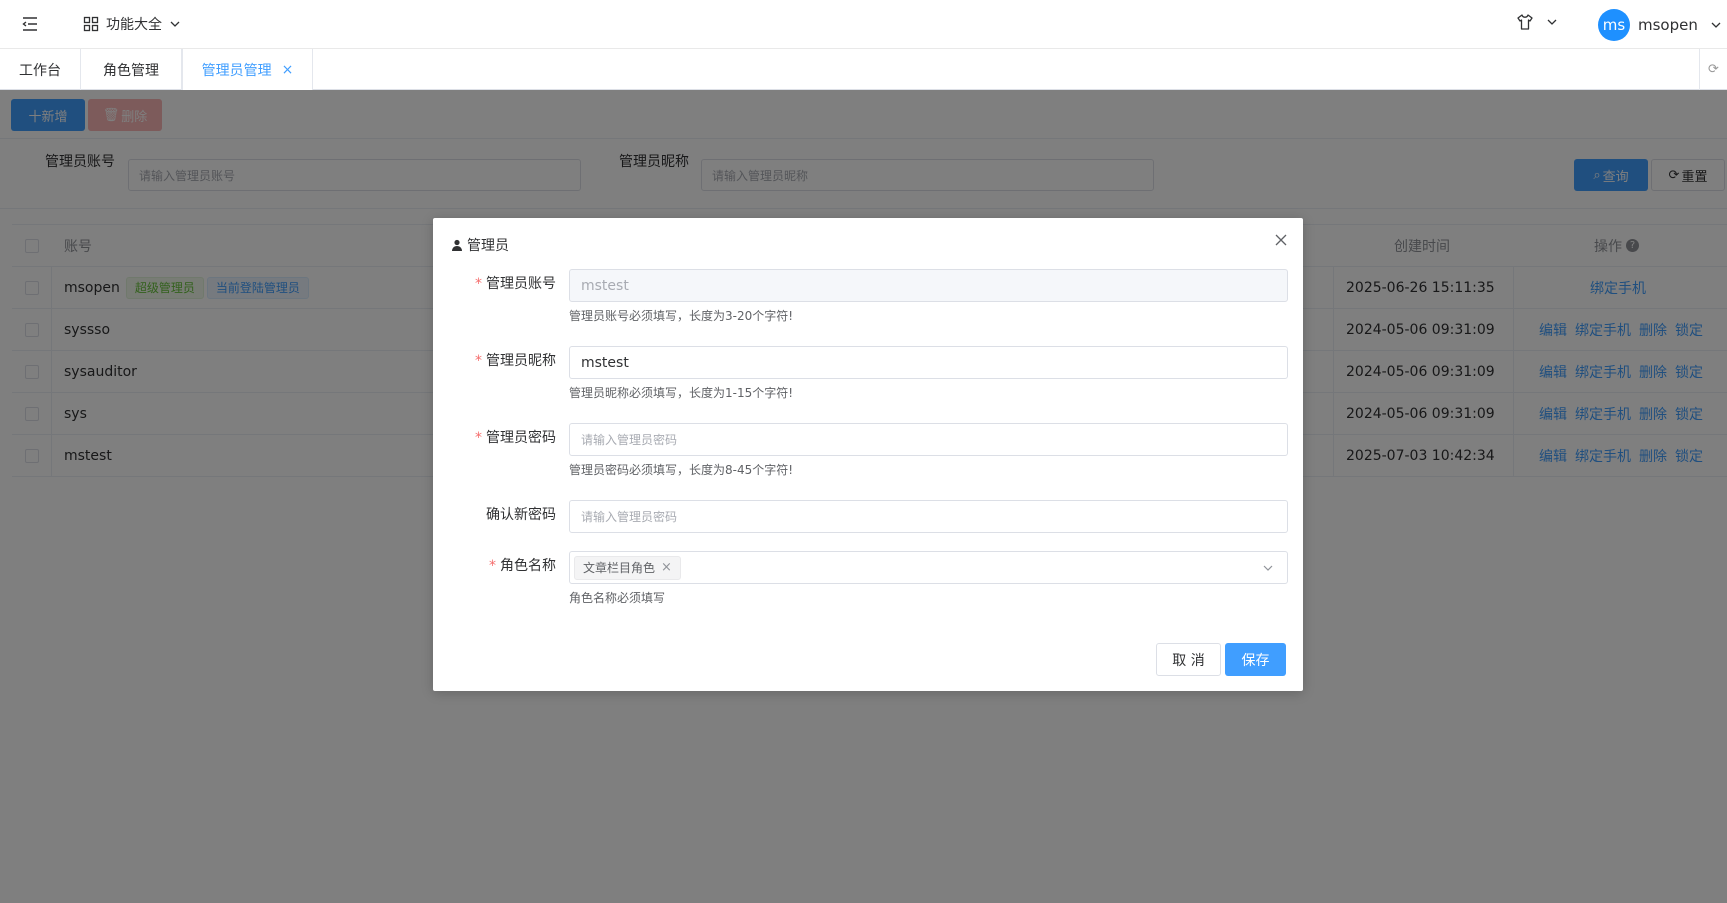 Image resolution: width=1727 pixels, height=903 pixels. What do you see at coordinates (515, 438) in the screenshot?
I see `password-label: * 管理员密码` at bounding box center [515, 438].